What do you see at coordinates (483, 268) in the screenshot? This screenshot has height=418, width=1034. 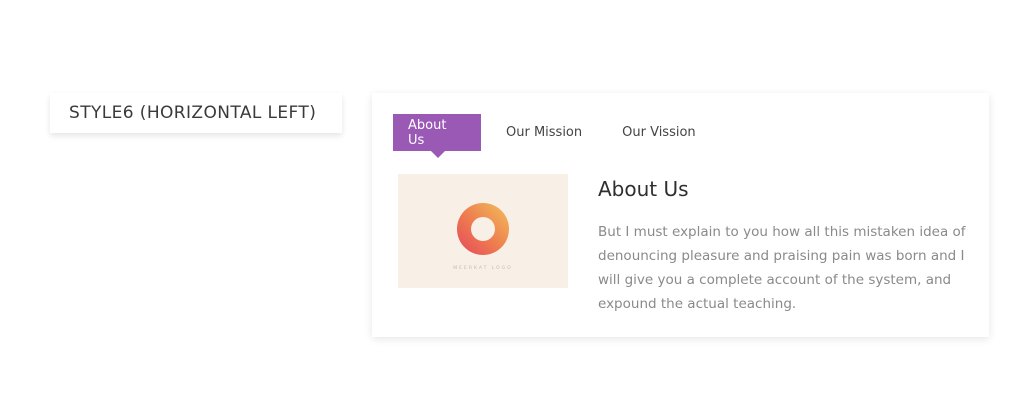 I see `logo-caption: MEERKAT LOGO` at bounding box center [483, 268].